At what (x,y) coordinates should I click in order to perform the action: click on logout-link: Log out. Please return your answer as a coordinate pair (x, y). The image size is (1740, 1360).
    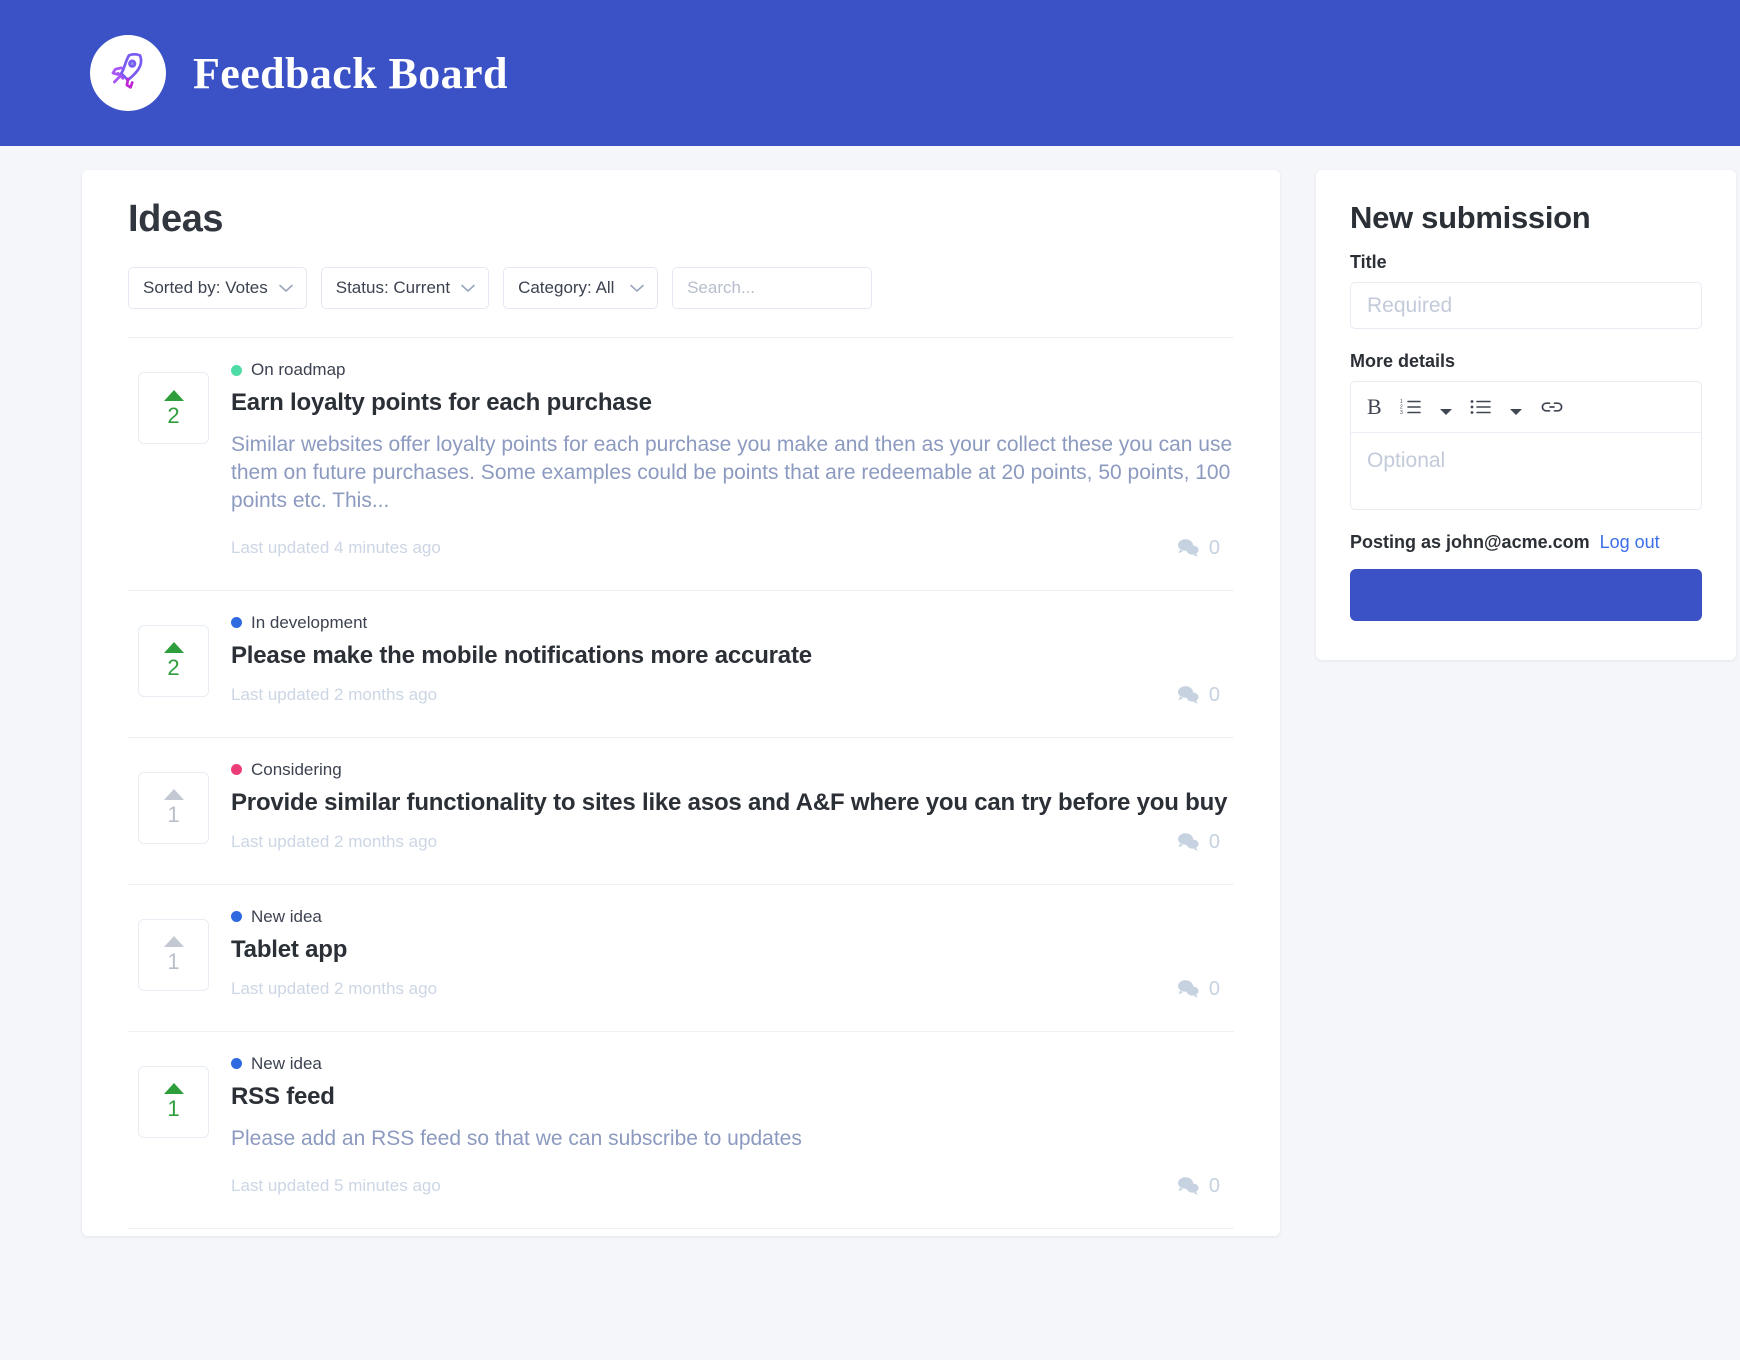
    Looking at the image, I should click on (1630, 542).